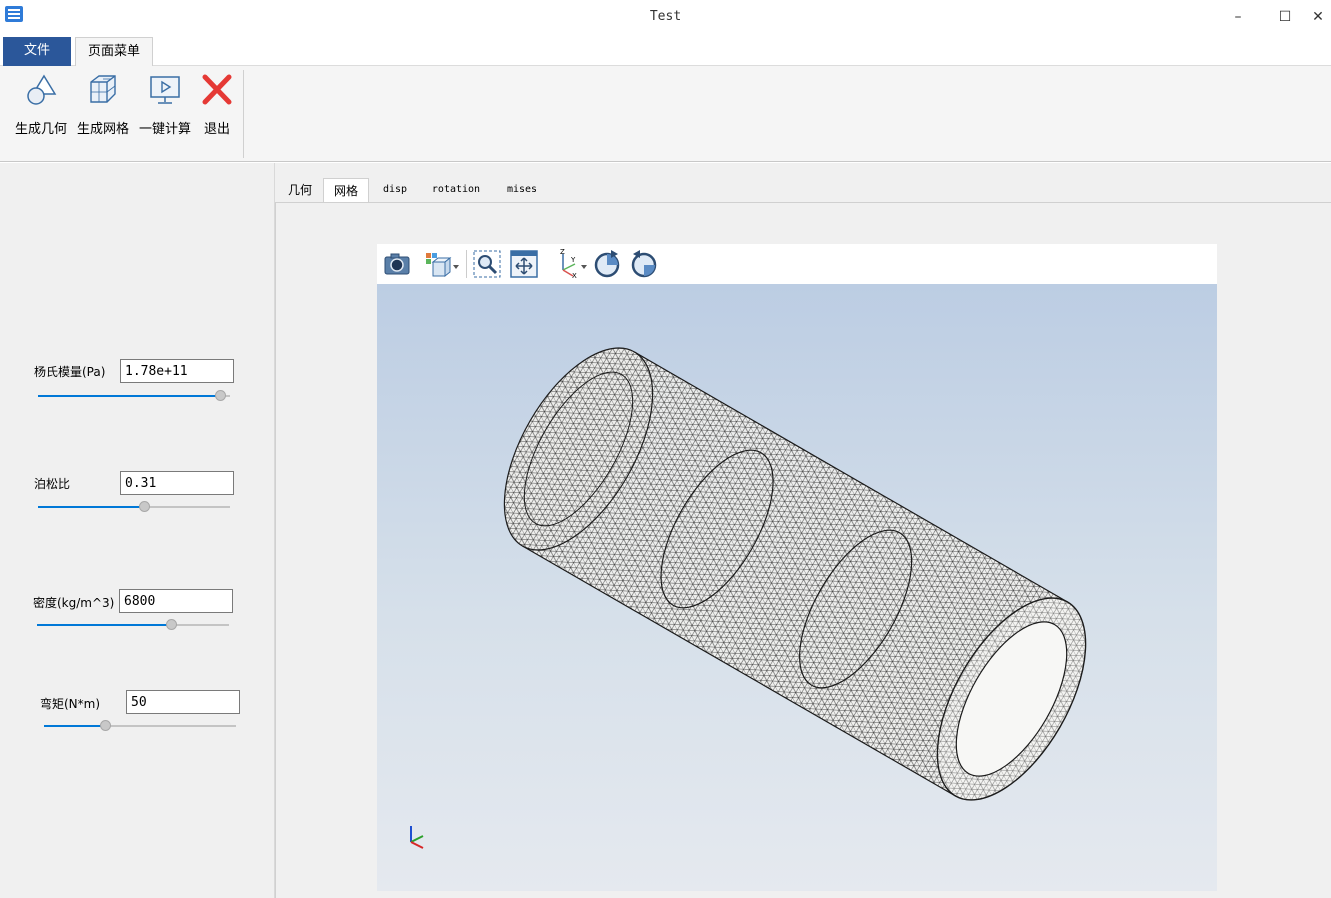 The width and height of the screenshot is (1331, 898). Describe the element at coordinates (300, 190) in the screenshot. I see `tab-geometry: 几何` at that location.